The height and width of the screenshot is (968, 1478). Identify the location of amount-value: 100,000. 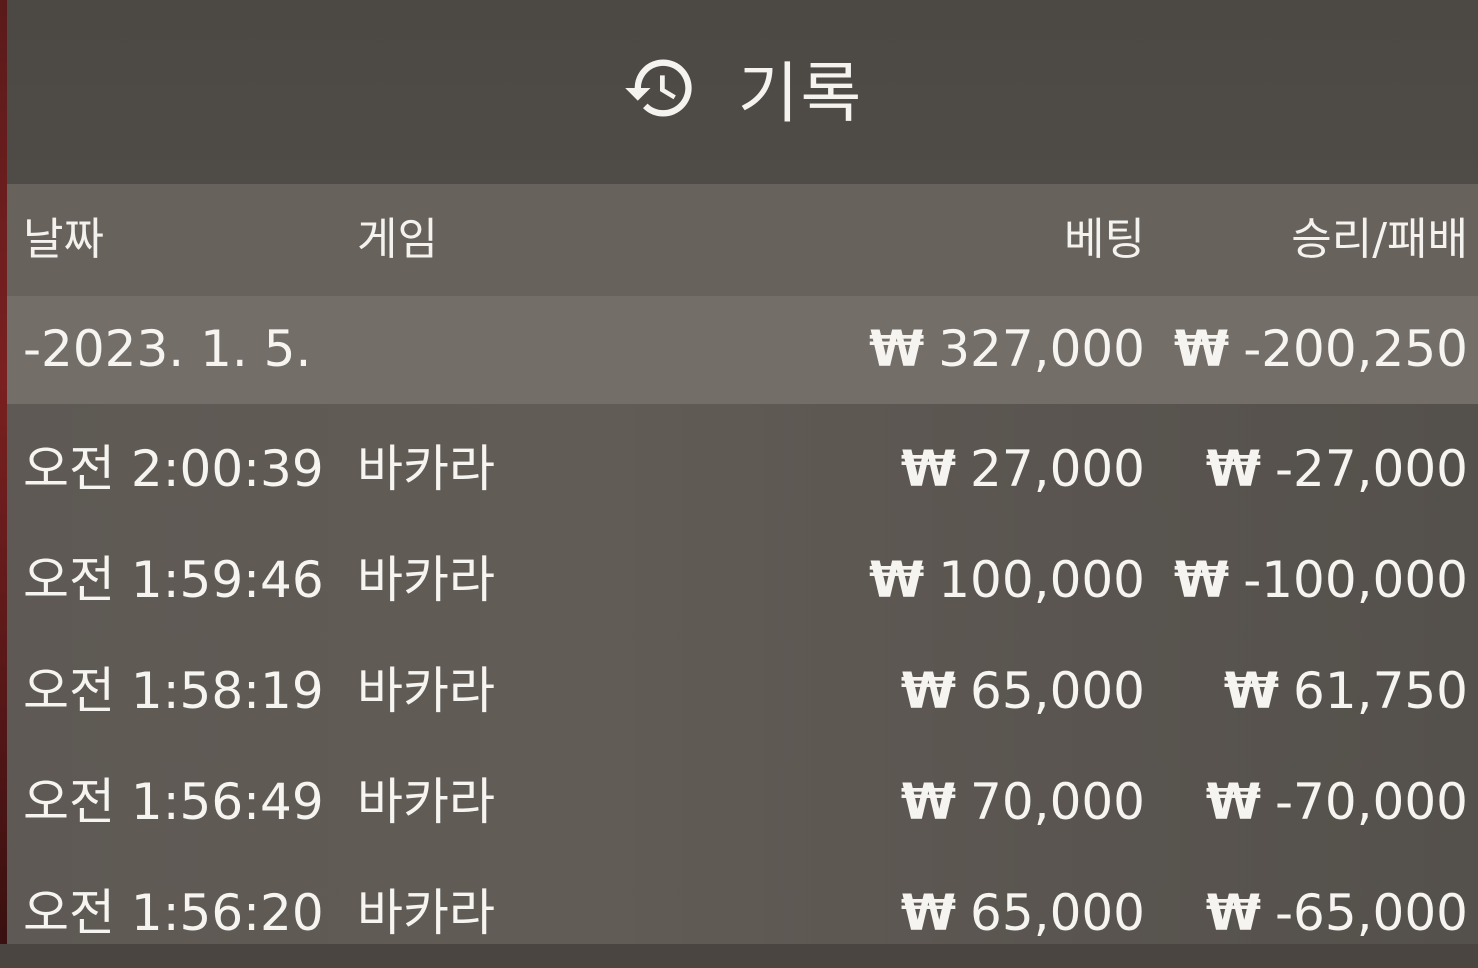
(1041, 580).